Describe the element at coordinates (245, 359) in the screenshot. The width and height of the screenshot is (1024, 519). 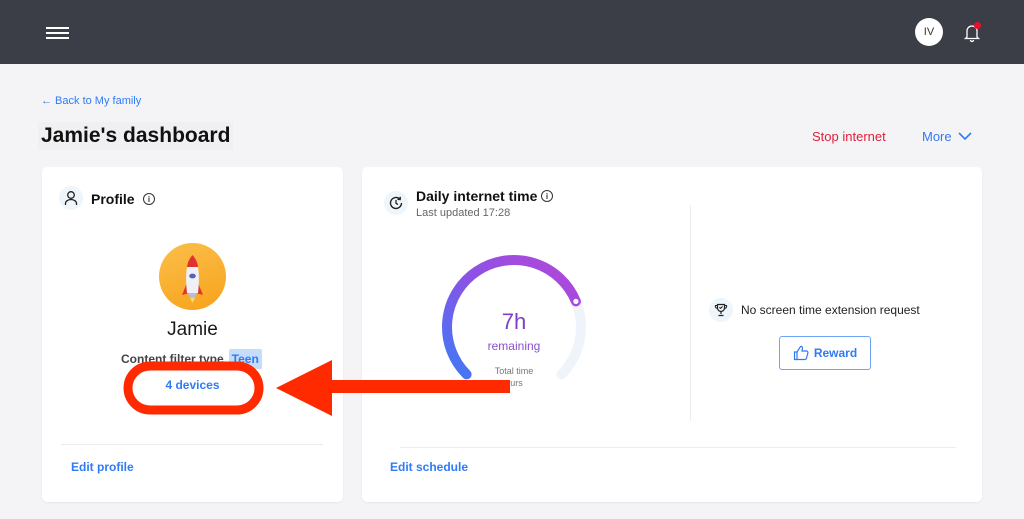
I see `content-filter-badge: Teen` at that location.